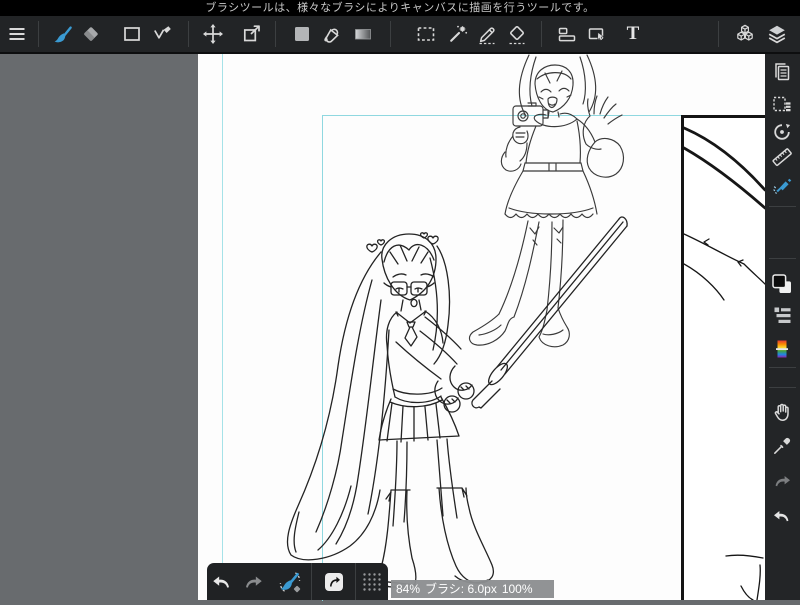 This screenshot has height=605, width=800. I want to click on move-arrows-icon, so click(213, 34).